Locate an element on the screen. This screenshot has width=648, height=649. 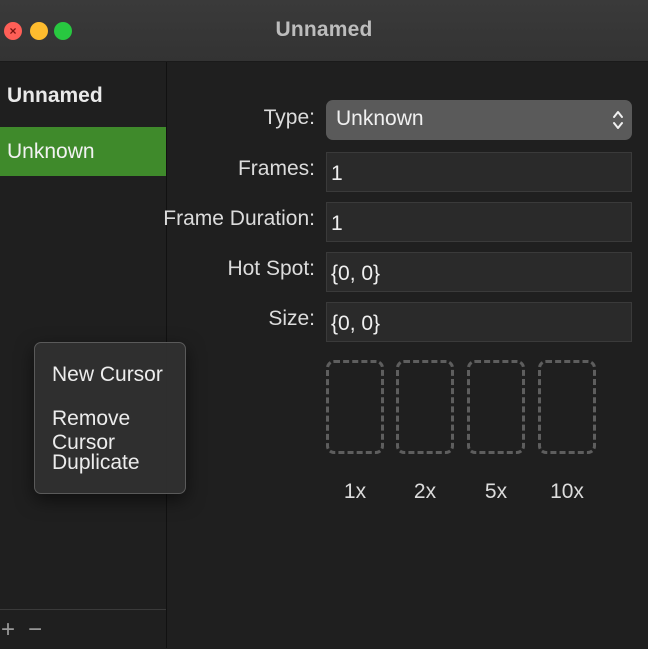
menu-item-remove-cursor: Remove Cursor is located at coordinates (118, 431).